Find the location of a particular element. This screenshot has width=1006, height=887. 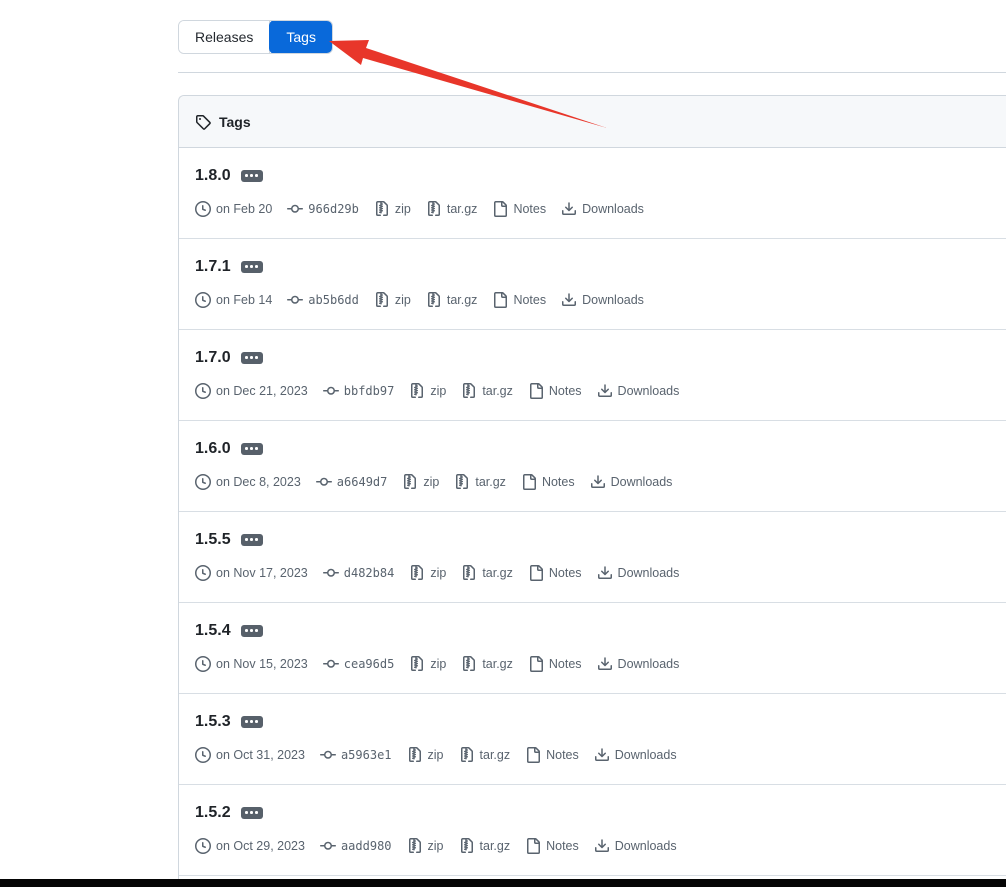

tag-date-text: on Dec 21, 2023 is located at coordinates (262, 391).